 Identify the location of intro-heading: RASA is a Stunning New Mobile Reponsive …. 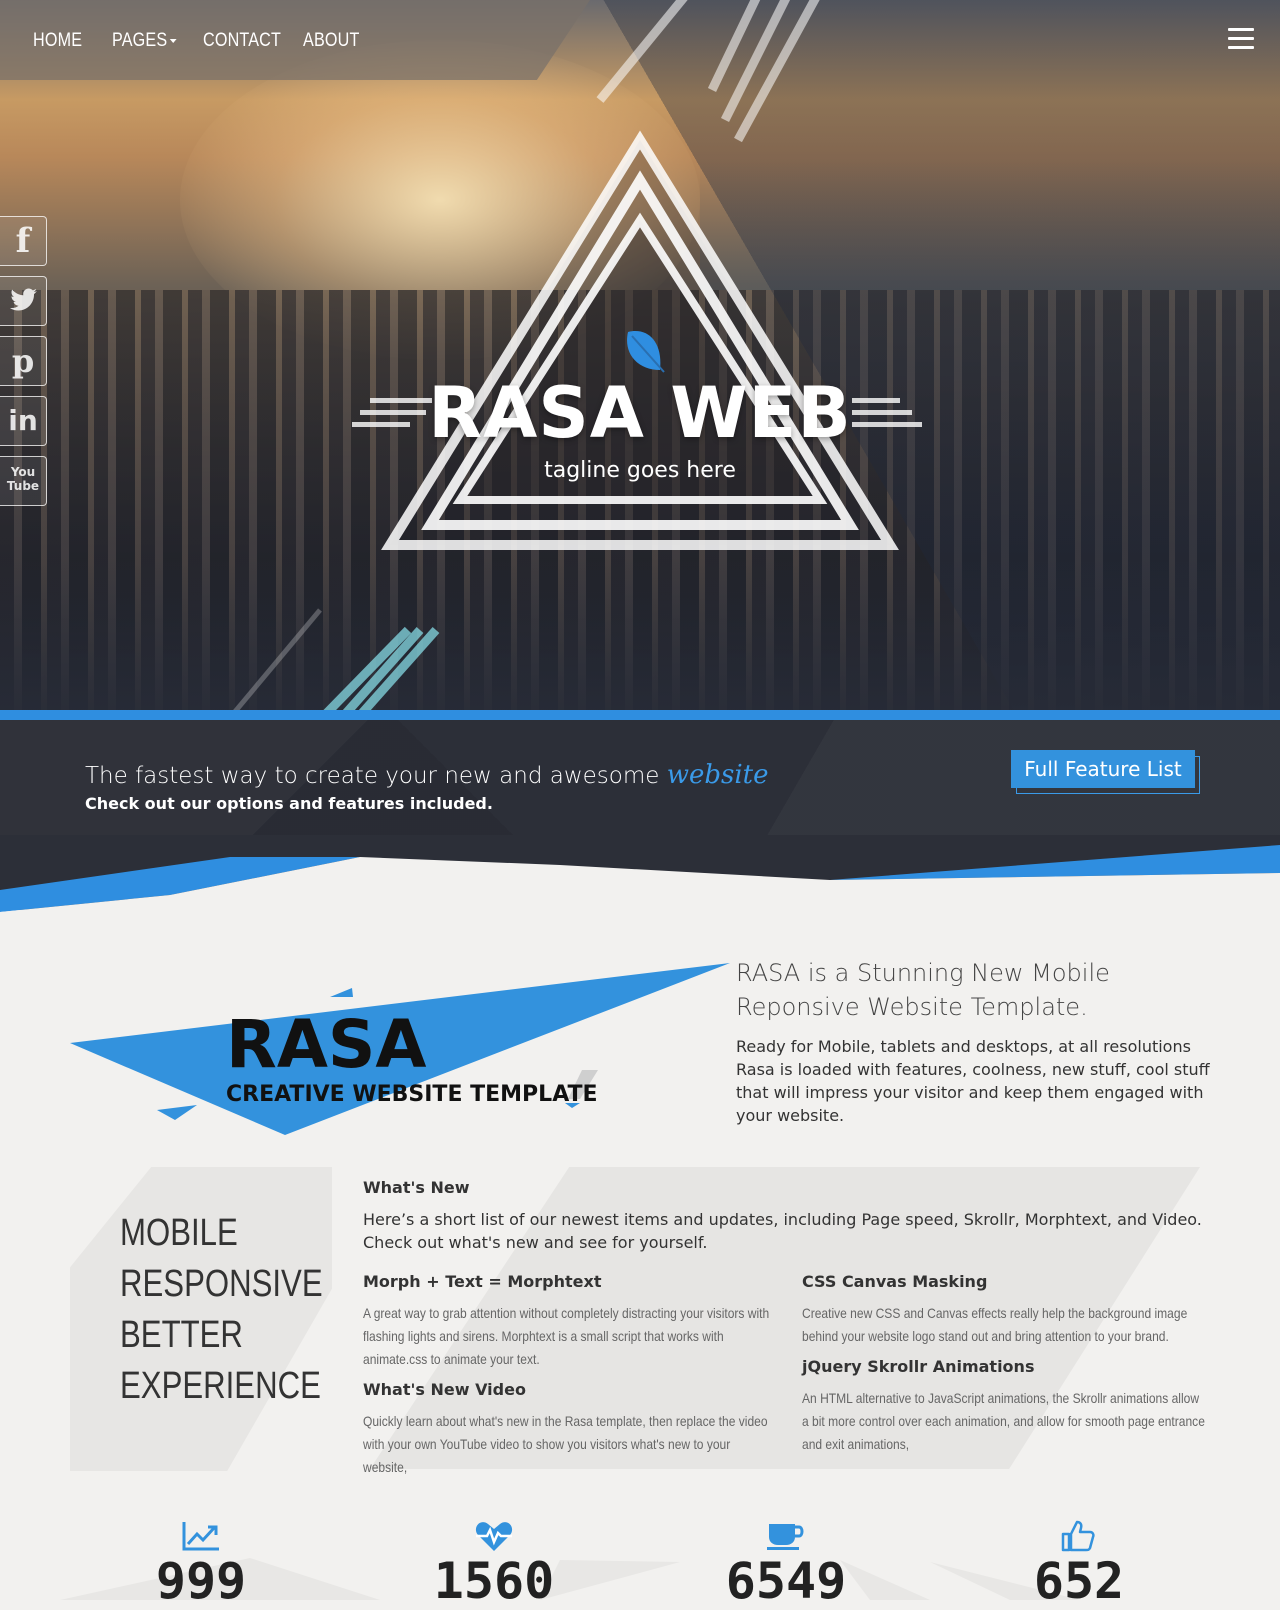
(923, 990).